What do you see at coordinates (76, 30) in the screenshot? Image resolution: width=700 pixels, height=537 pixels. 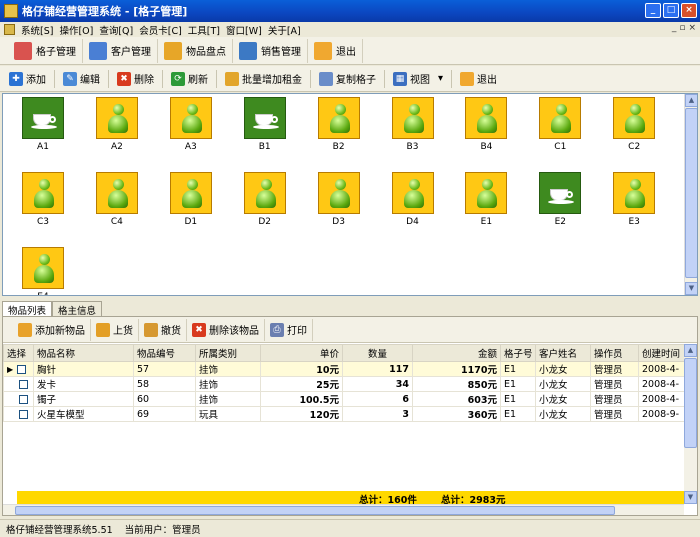 I see `menu-item-1: 操作[O]` at bounding box center [76, 30].